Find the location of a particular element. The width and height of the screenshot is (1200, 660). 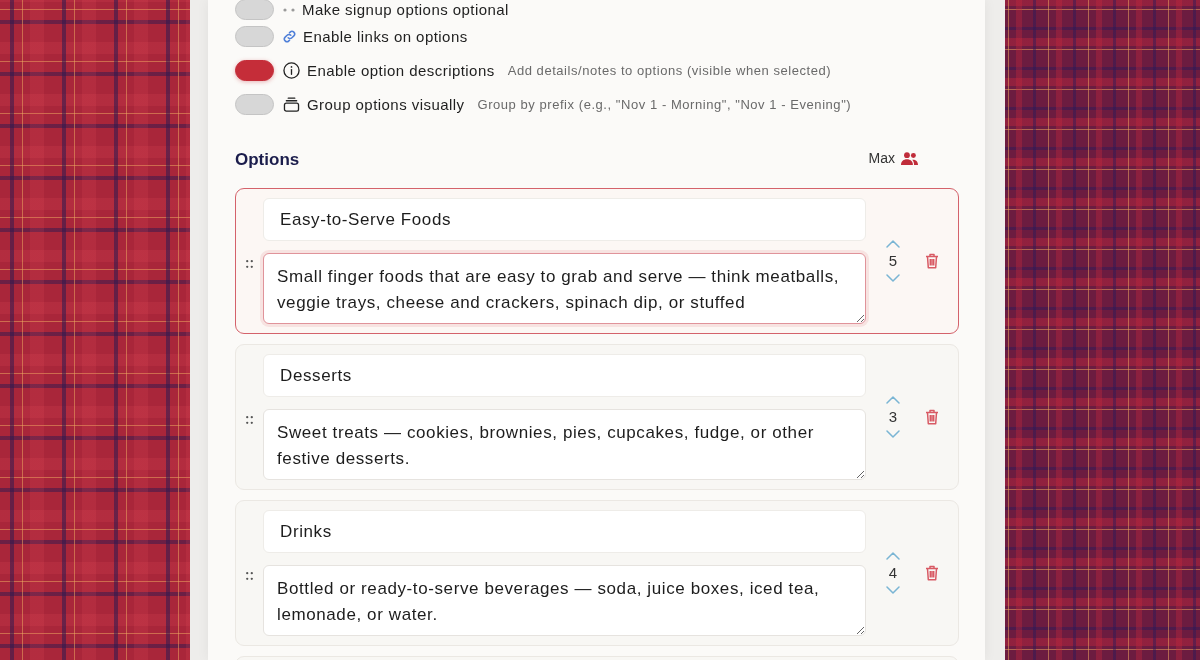

section-title: Options is located at coordinates (267, 160).